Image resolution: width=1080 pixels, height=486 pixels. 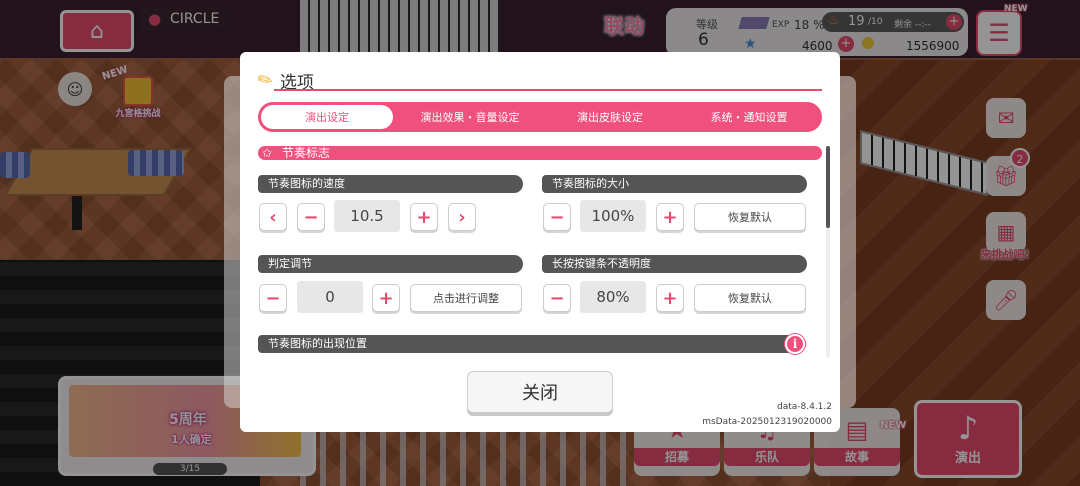 I want to click on section-header: ✩ 节奏标志, so click(x=540, y=153).